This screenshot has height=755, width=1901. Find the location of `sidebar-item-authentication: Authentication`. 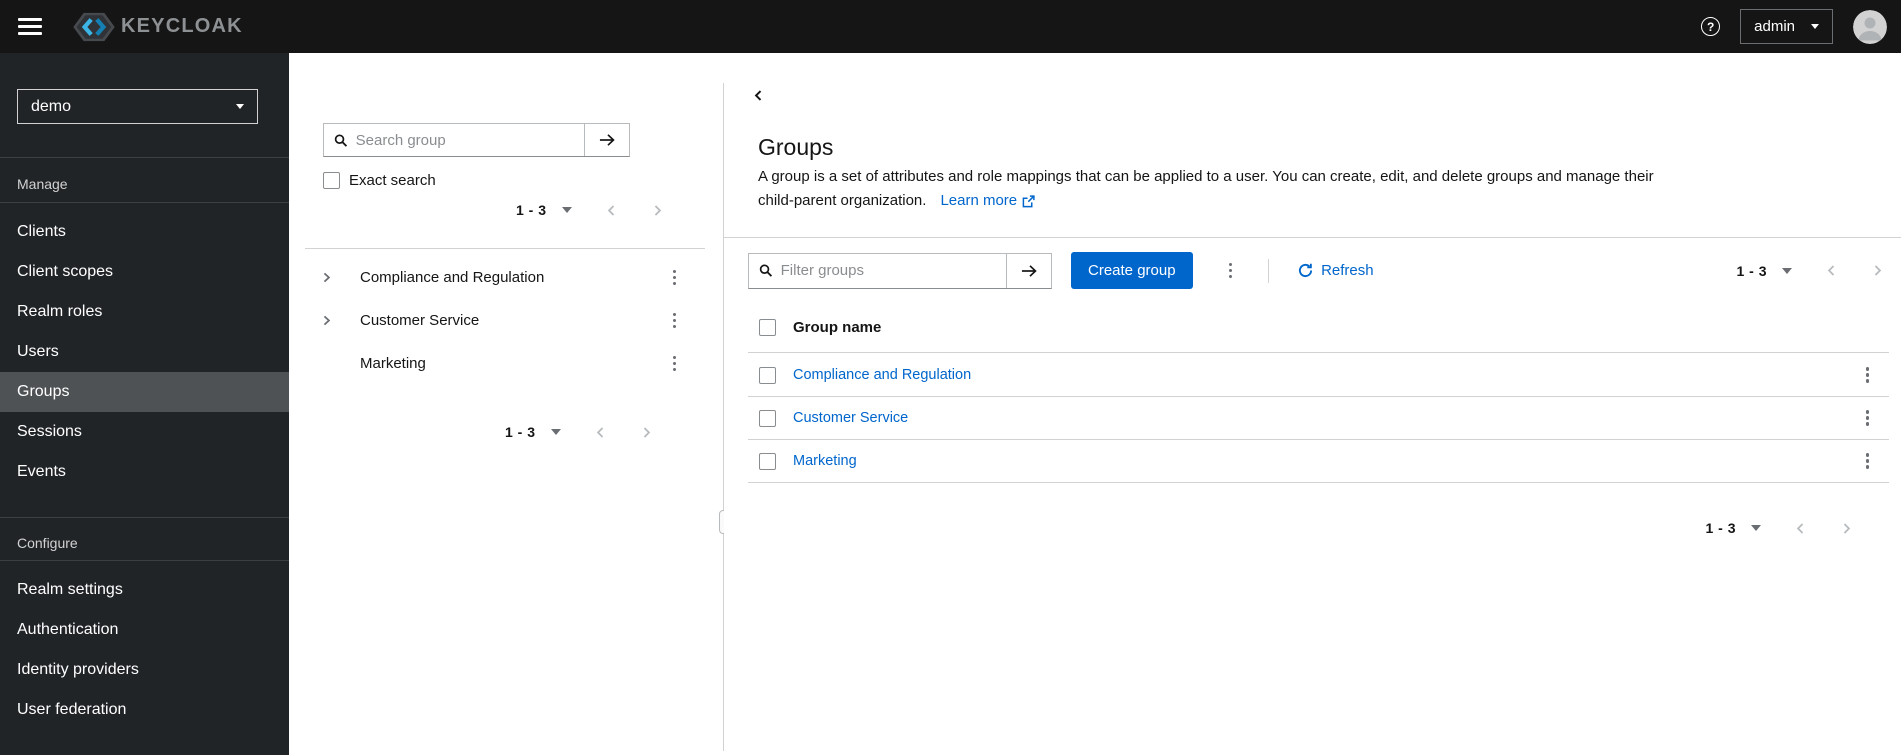

sidebar-item-authentication: Authentication is located at coordinates (144, 630).